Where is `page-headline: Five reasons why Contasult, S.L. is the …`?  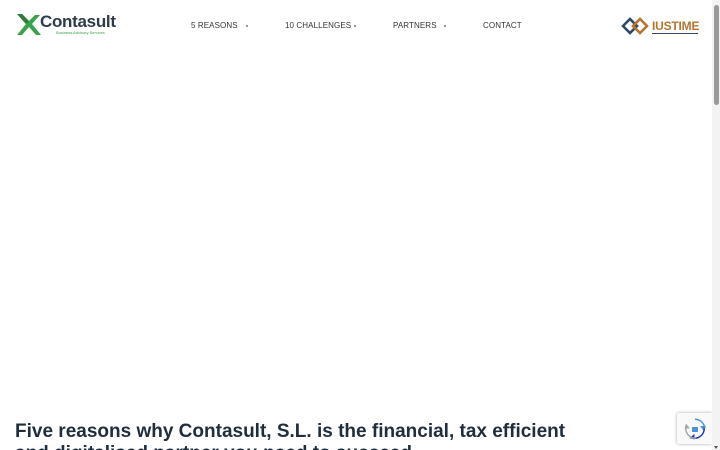
page-headline: Five reasons why Contasult, S.L. is the … is located at coordinates (290, 435).